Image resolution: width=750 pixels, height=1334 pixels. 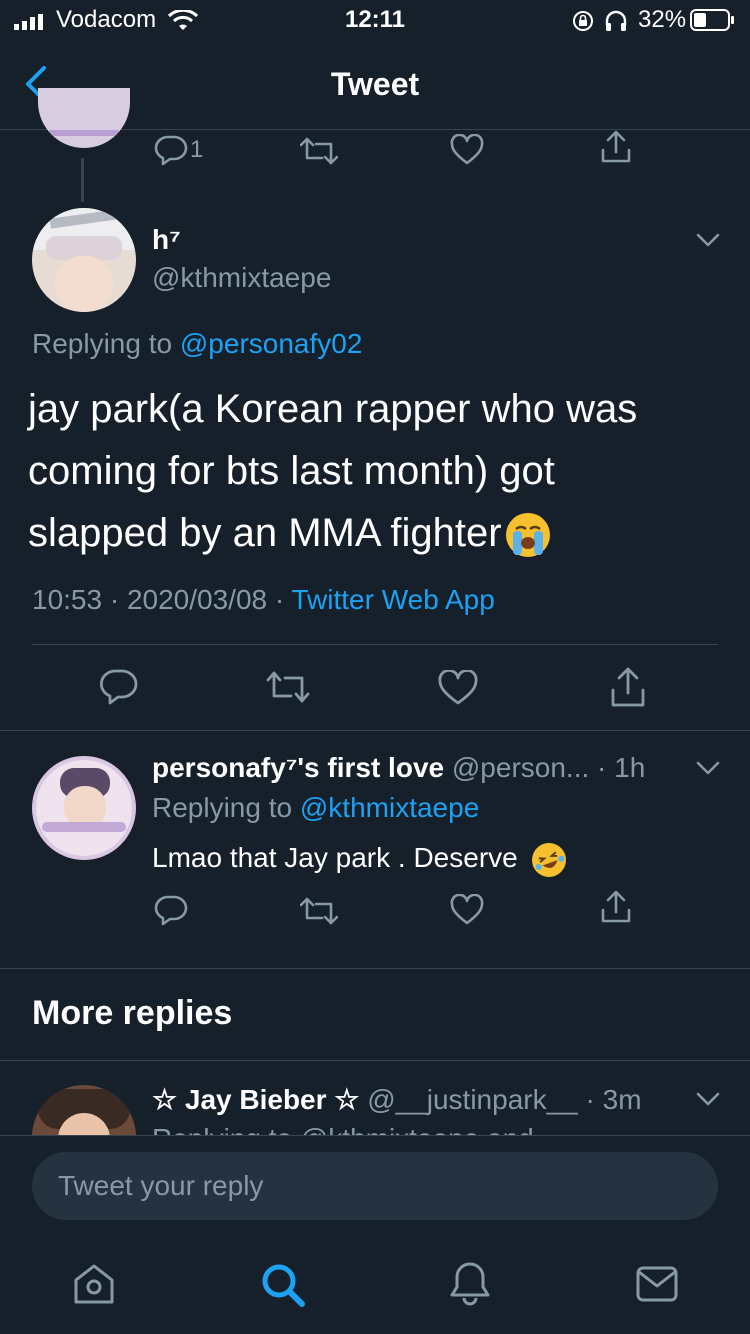 I want to click on reply-1-header: personafy⁷'s first love @person... · 1h, so click(x=398, y=768).